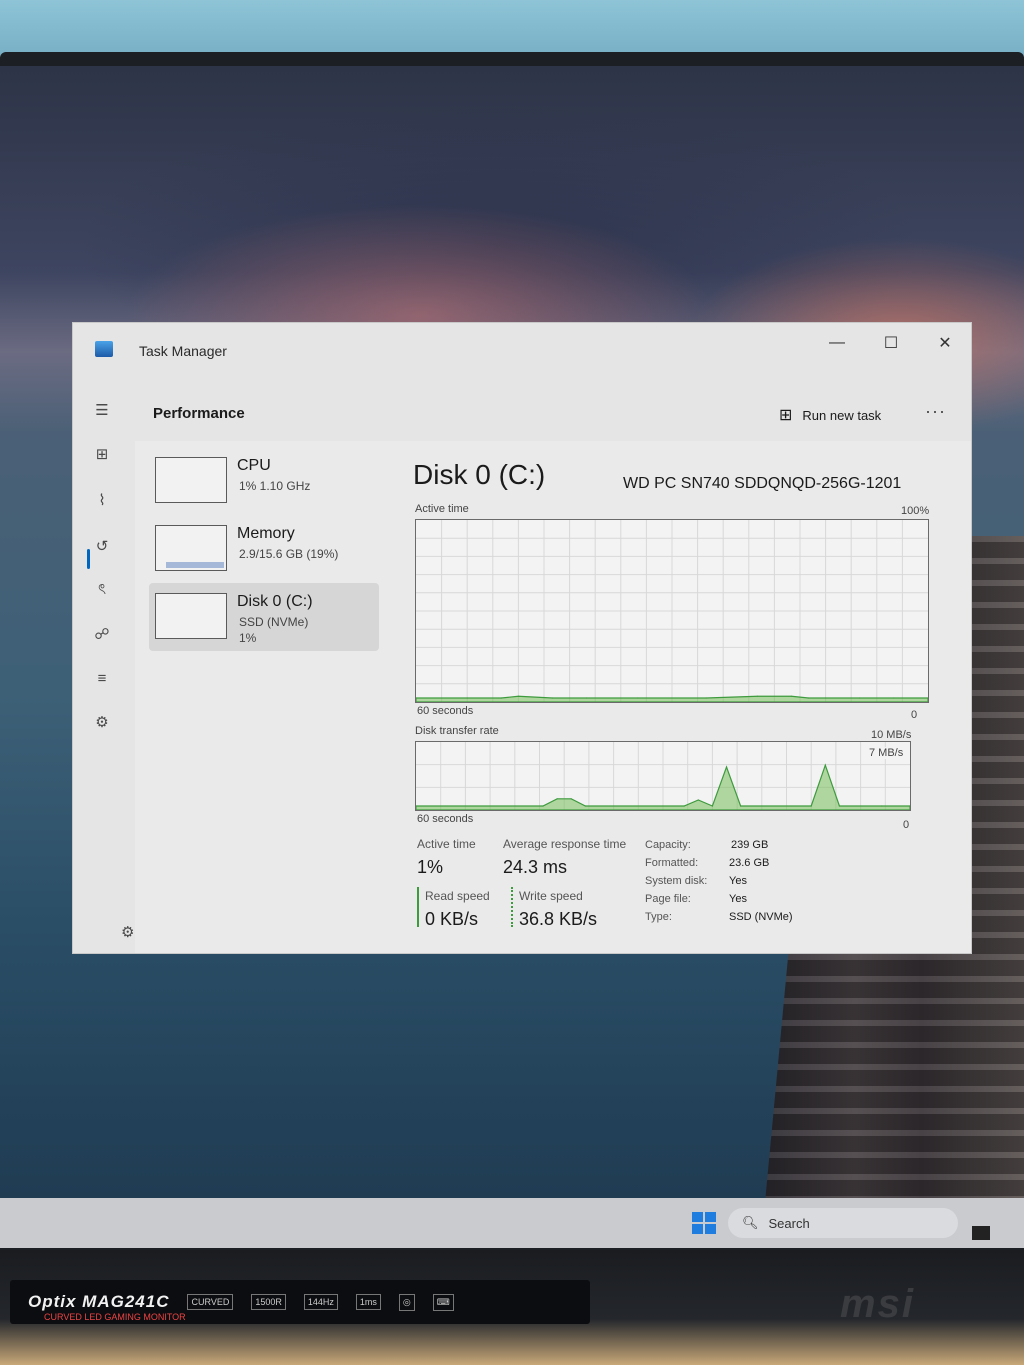 The height and width of the screenshot is (1365, 1024). What do you see at coordinates (738, 881) in the screenshot?
I see `system-disk-value: Yes` at bounding box center [738, 881].